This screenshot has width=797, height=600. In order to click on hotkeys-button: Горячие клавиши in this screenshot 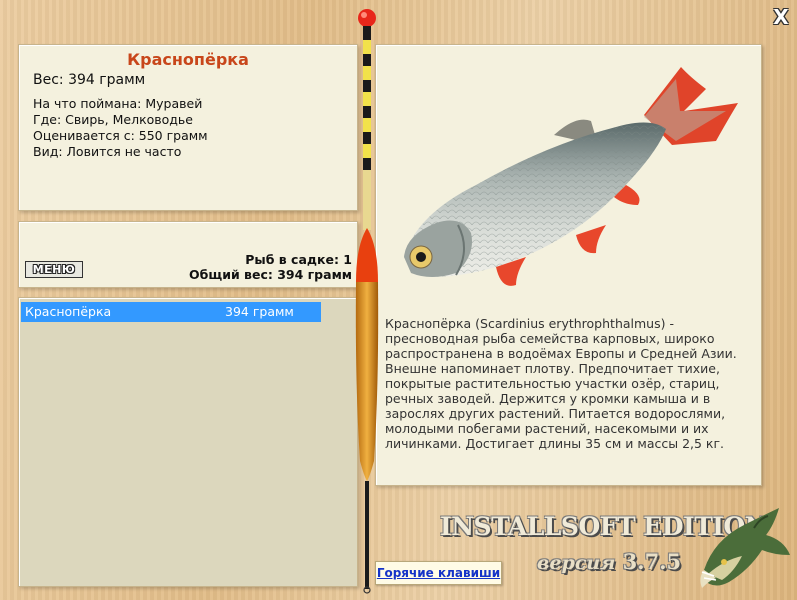, I will do `click(438, 573)`.